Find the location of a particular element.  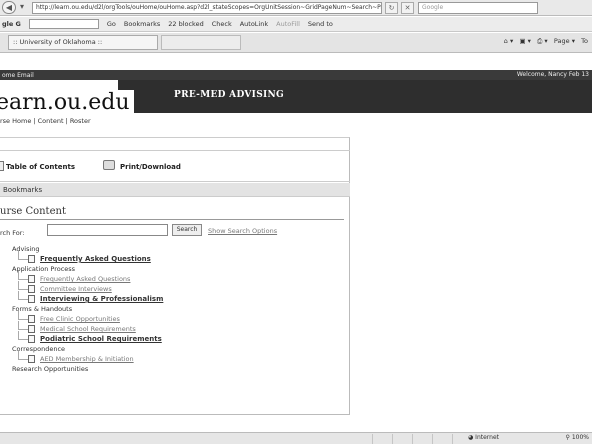

tree-item: Interviewing & Professionalism is located at coordinates (174, 297).